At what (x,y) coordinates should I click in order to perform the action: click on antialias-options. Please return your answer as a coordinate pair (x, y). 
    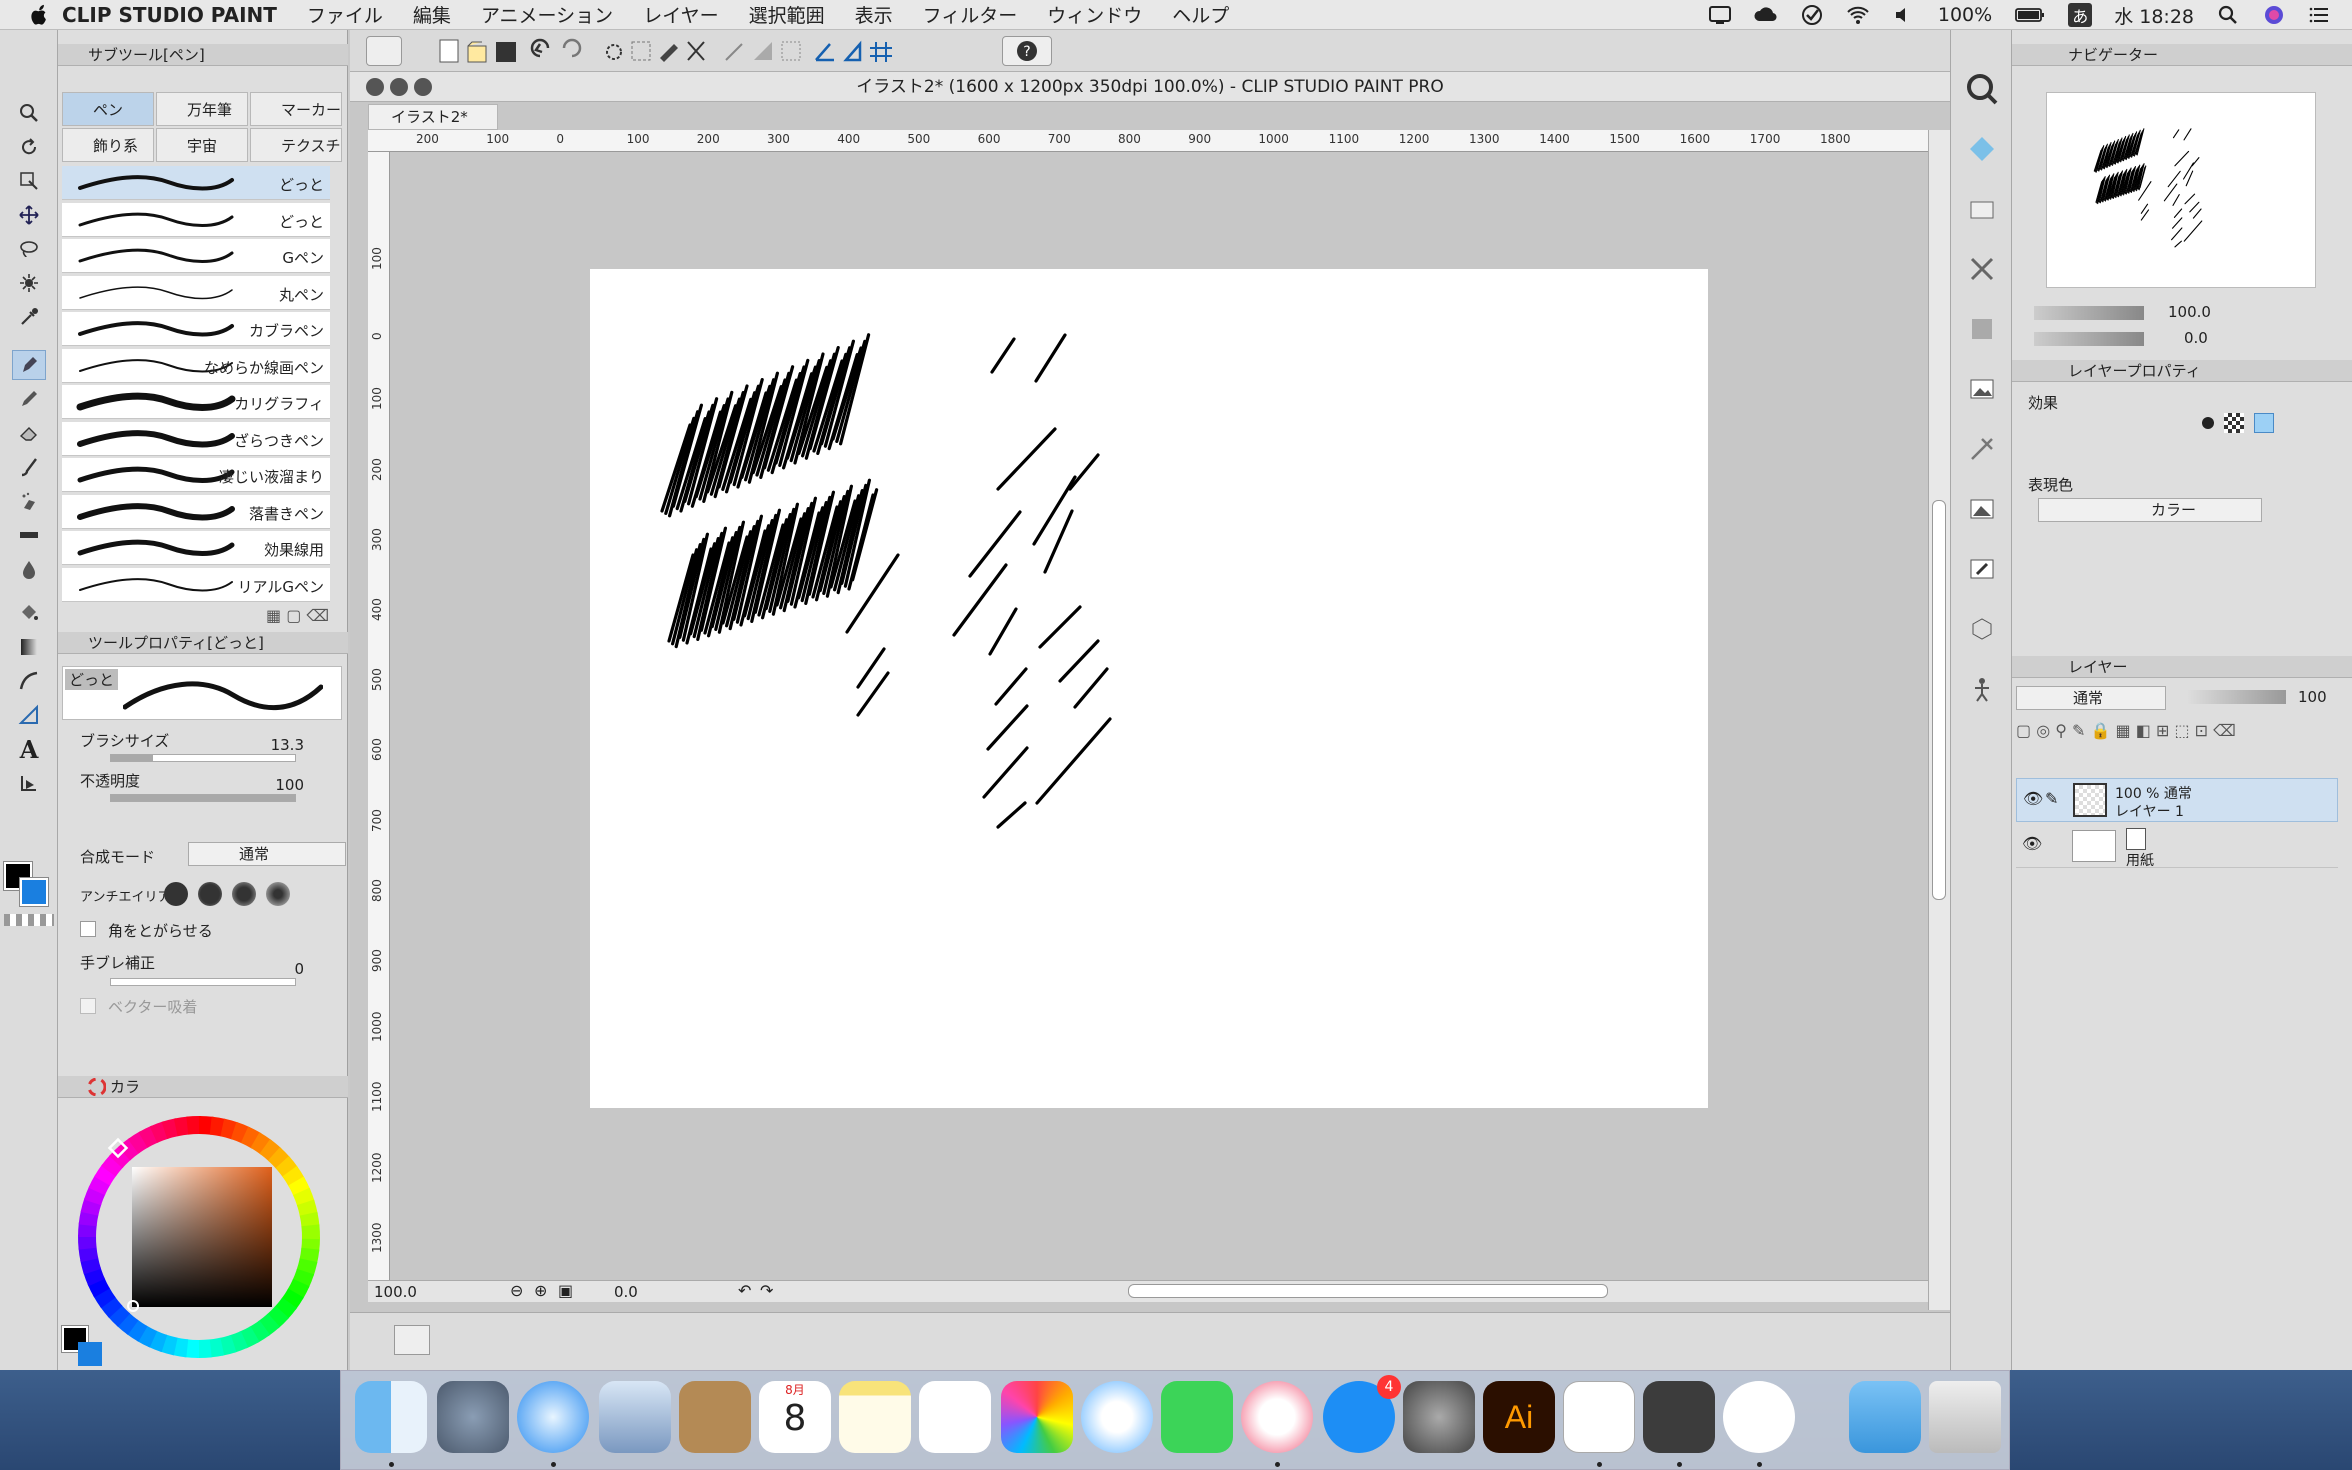
    Looking at the image, I should click on (232, 894).